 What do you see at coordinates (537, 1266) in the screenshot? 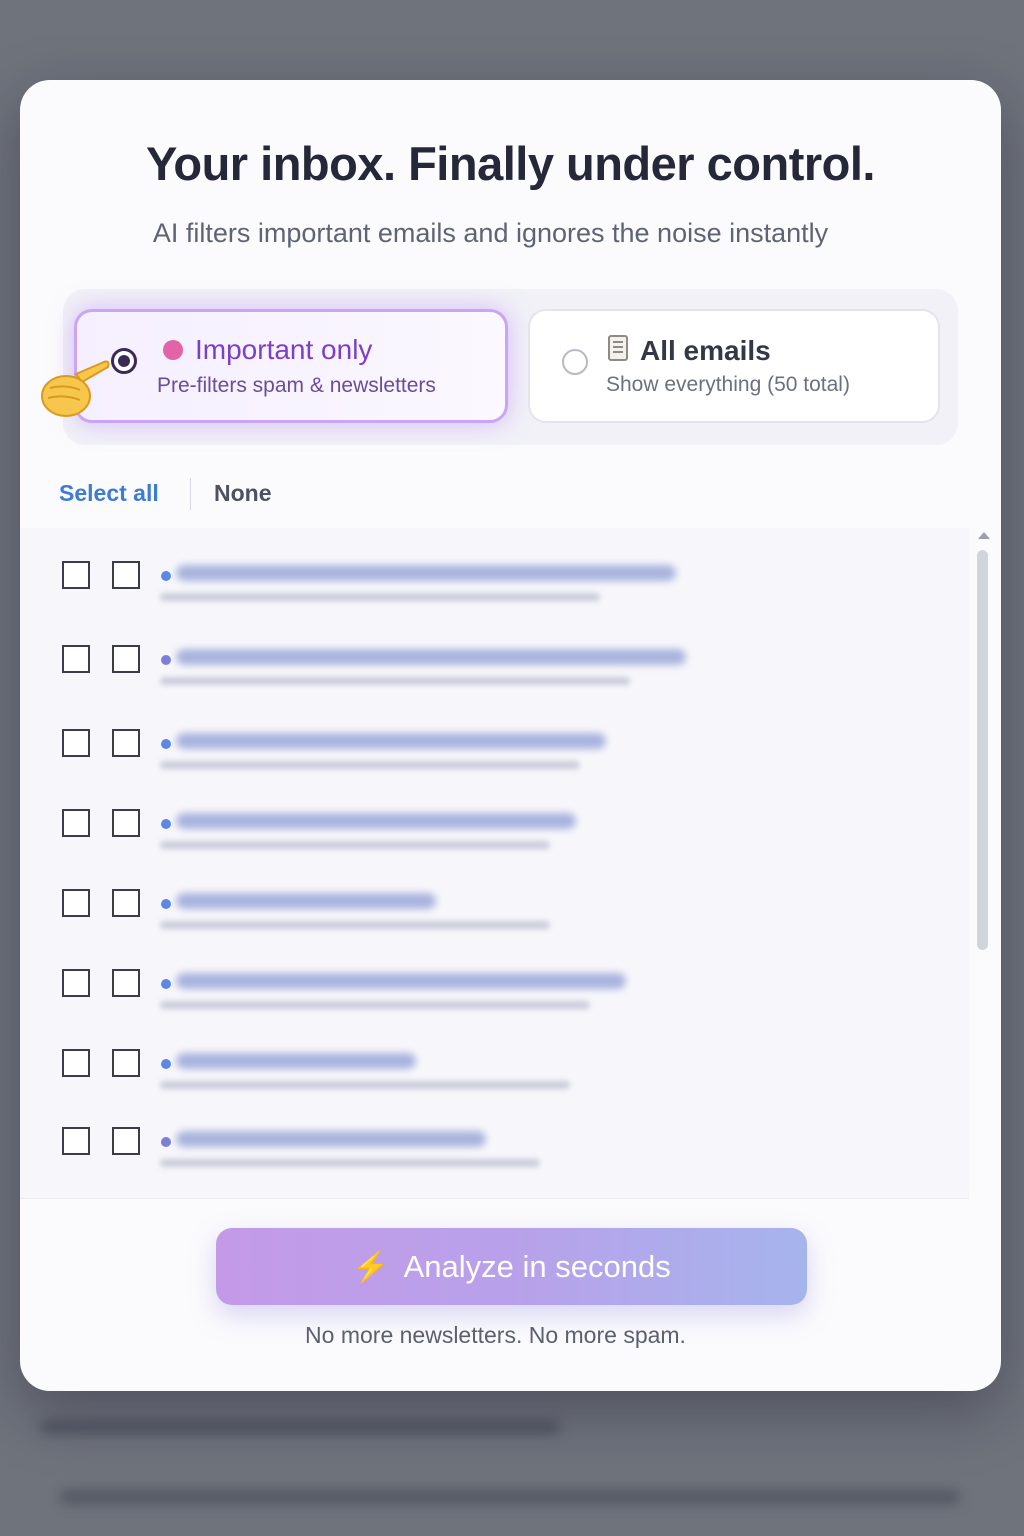
I see `analyze-button-label: Analyze in seconds` at bounding box center [537, 1266].